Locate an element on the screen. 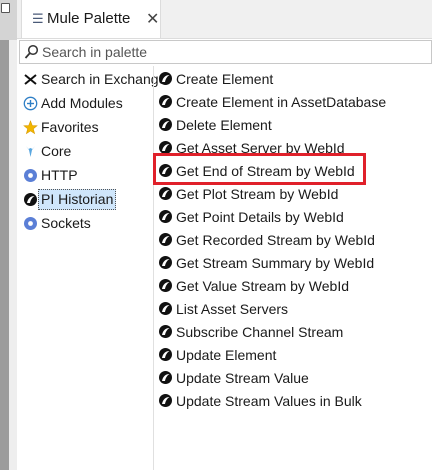 The width and height of the screenshot is (432, 470). module-search-exchange: Search in Exchange is located at coordinates (92, 79).